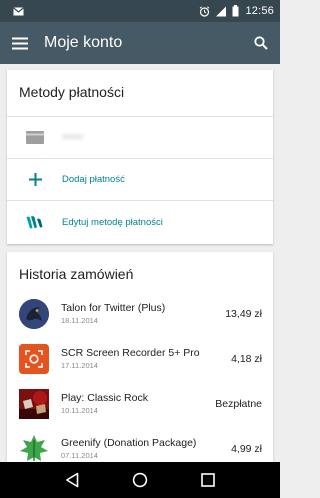 The width and height of the screenshot is (320, 498). What do you see at coordinates (34, 313) in the screenshot?
I see `talon-app-icon` at bounding box center [34, 313].